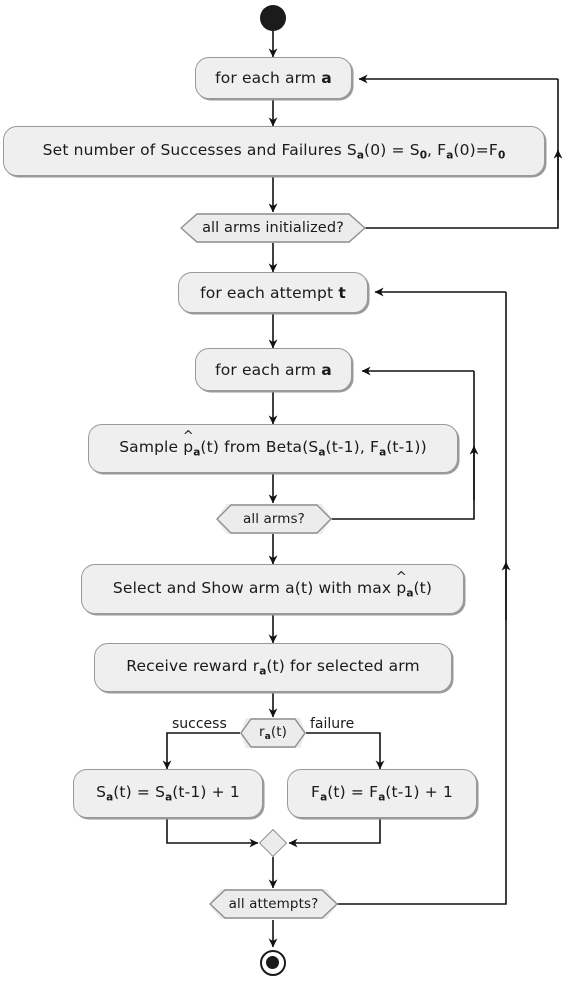  I want to click on decision-reward-branch: ra(t), so click(273, 733).